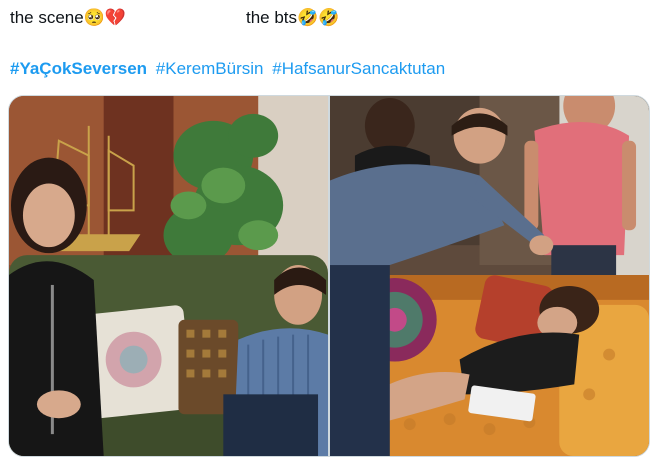  I want to click on hashtag-hafsanursancaktutan: #HafsanurSancaktutan, so click(358, 68).